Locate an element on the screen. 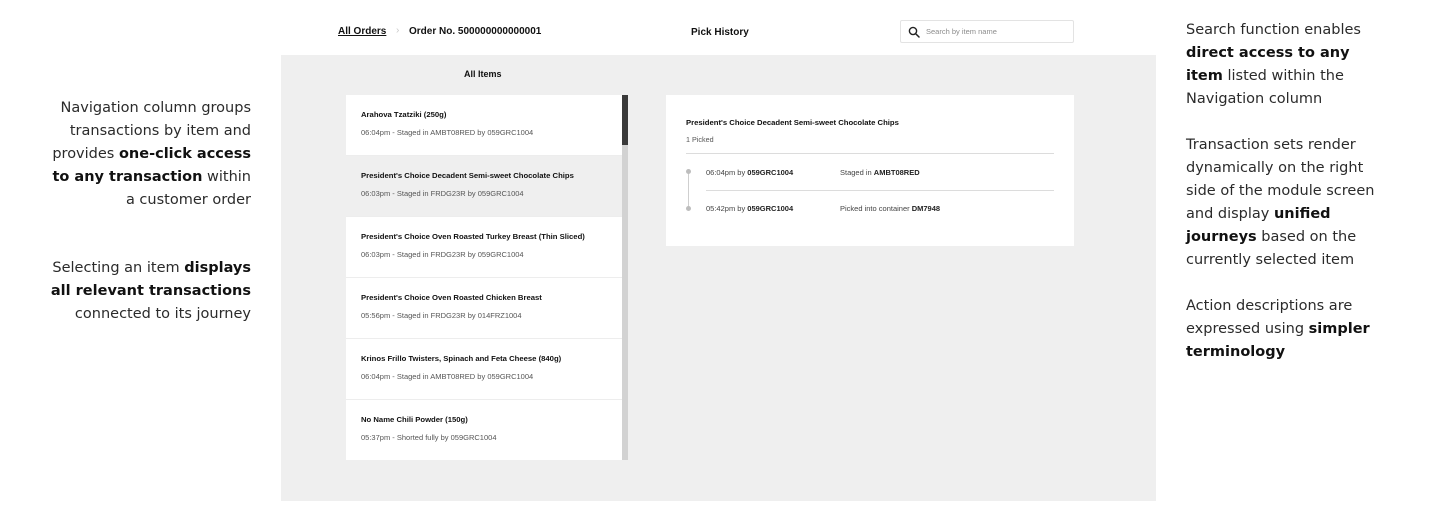 This screenshot has height=509, width=1440. page-title: Pick History is located at coordinates (720, 32).